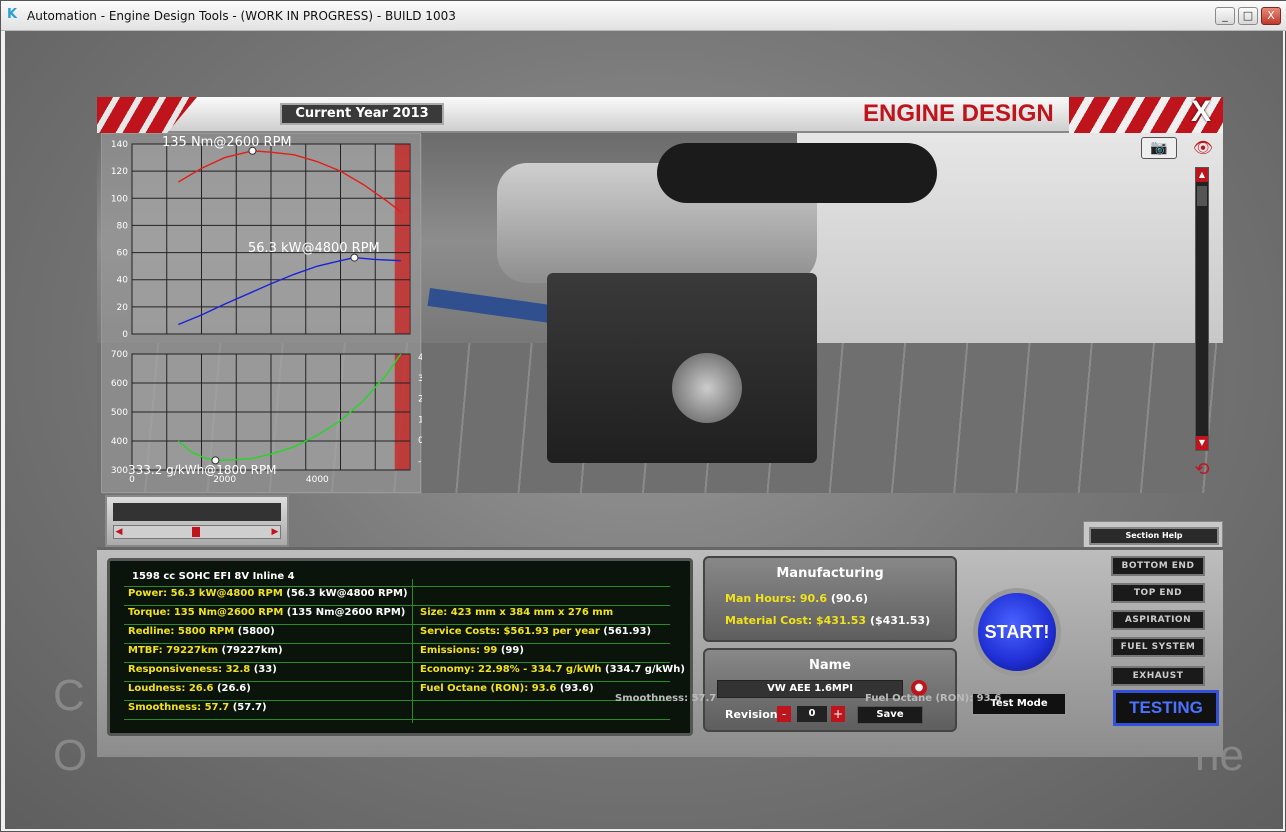 The width and height of the screenshot is (1286, 832). Describe the element at coordinates (123, 226) in the screenshot. I see `y-tick-label: 80` at that location.